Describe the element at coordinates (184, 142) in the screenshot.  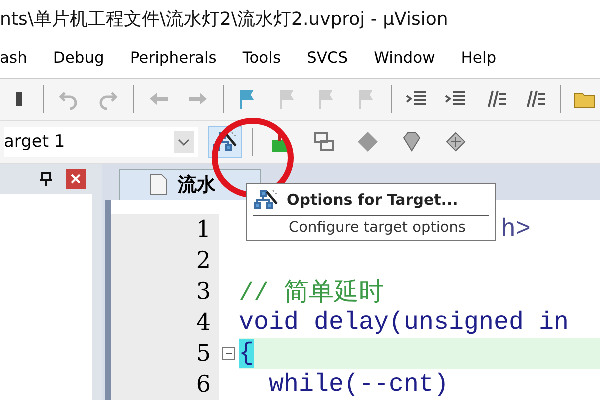
I see `caret-icon` at that location.